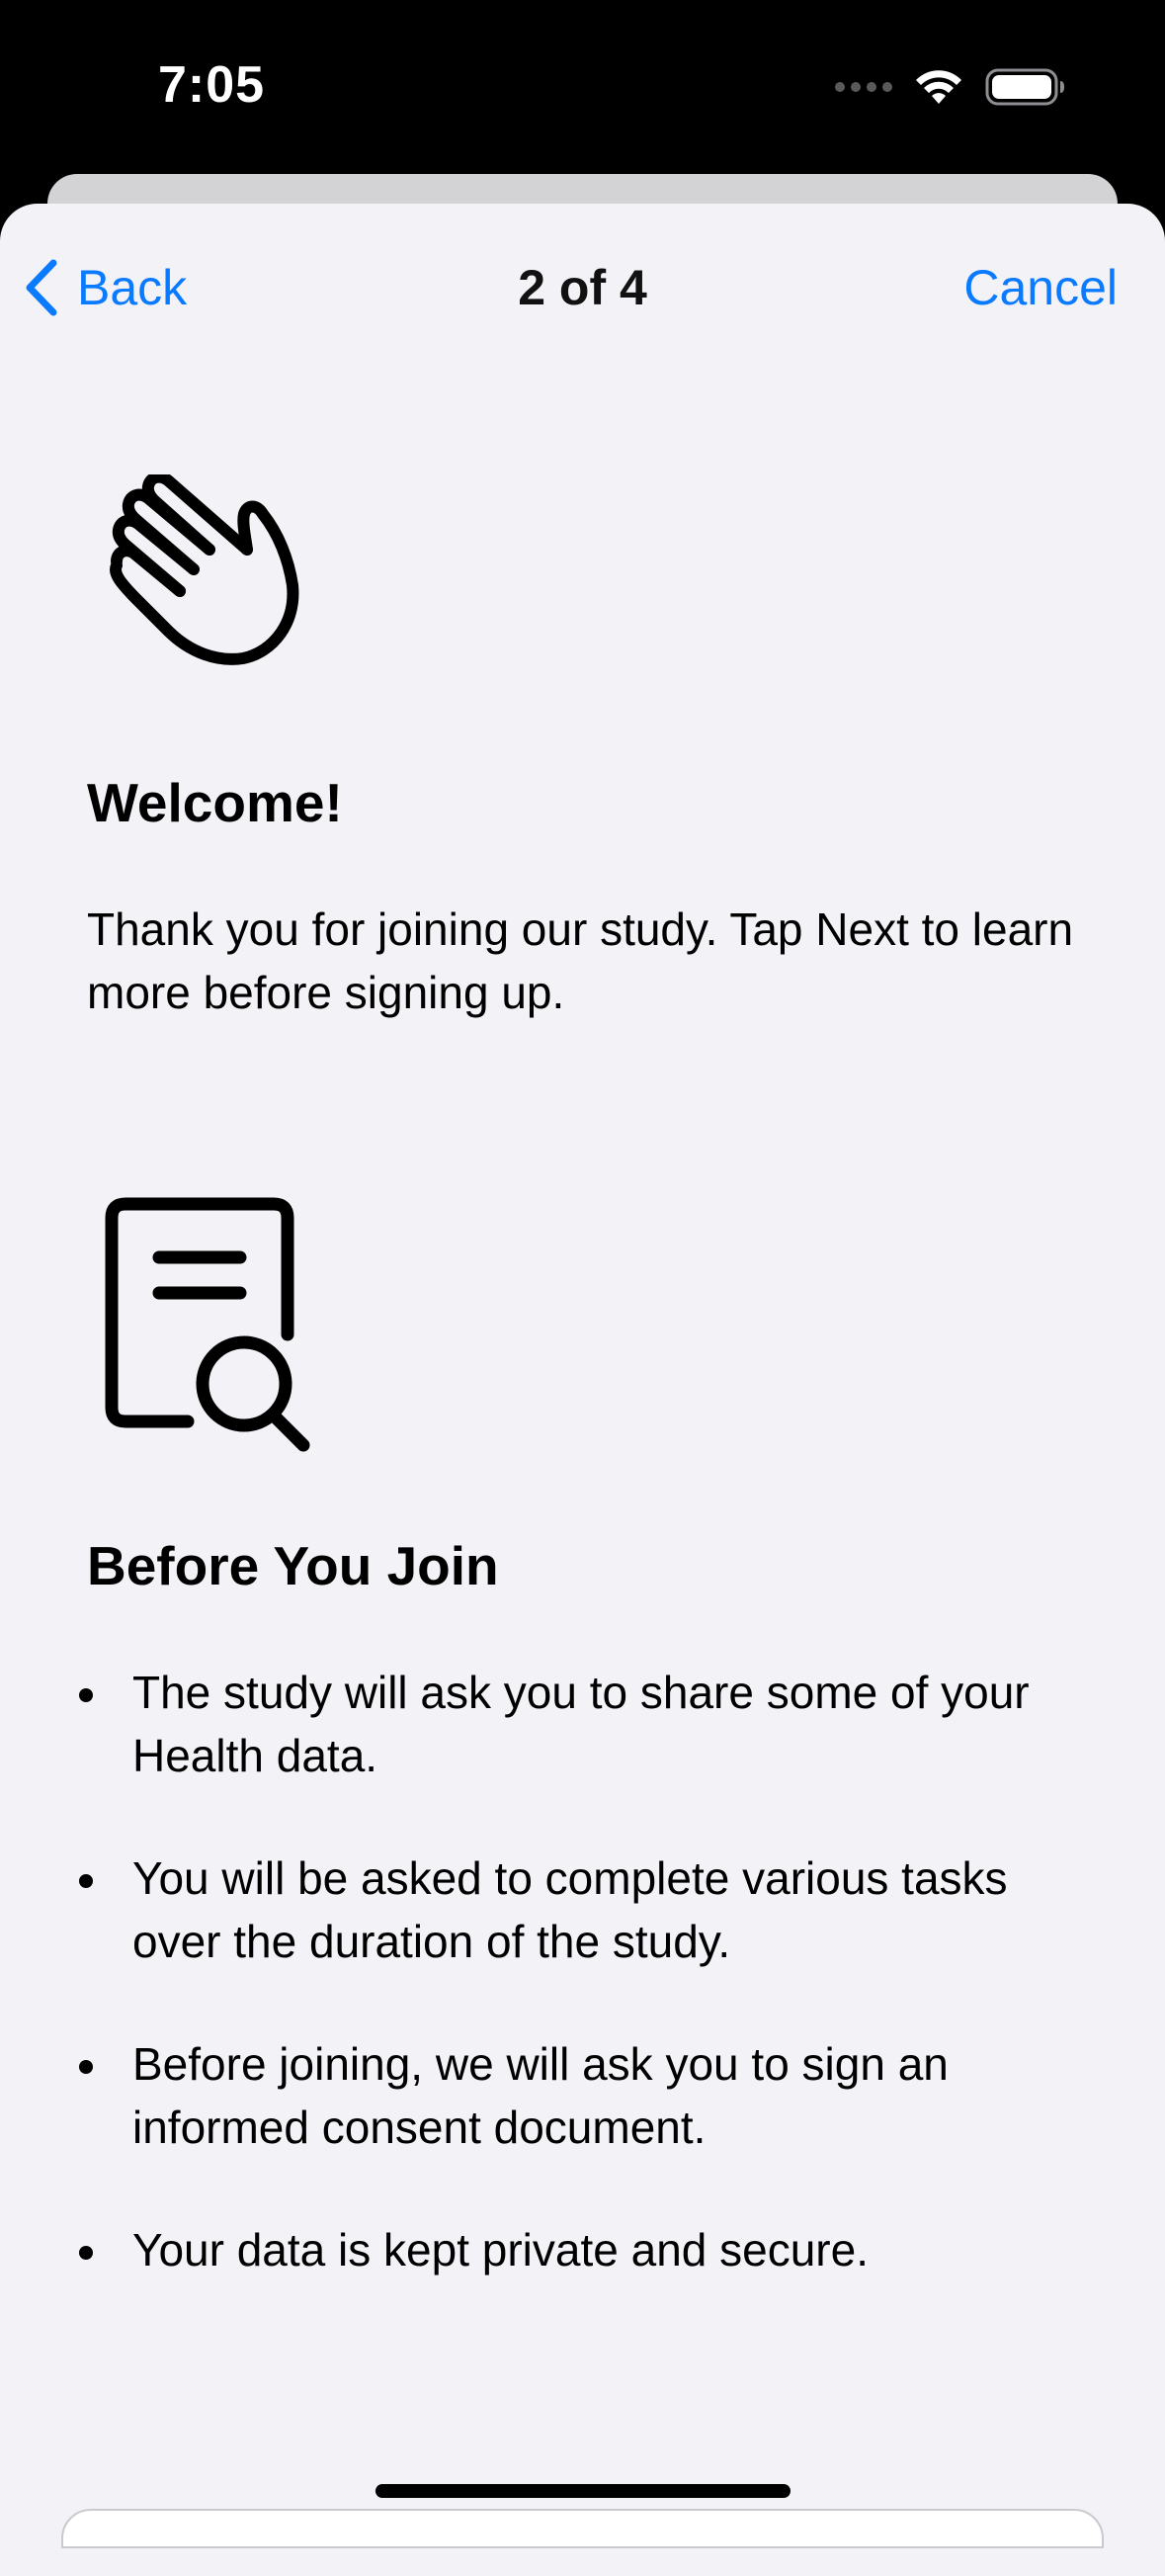  What do you see at coordinates (863, 87) in the screenshot?
I see `cellular-signal-icon` at bounding box center [863, 87].